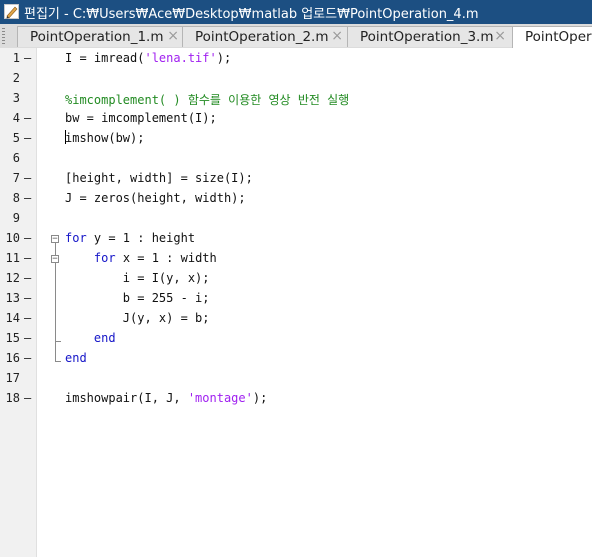 This screenshot has height=557, width=592. What do you see at coordinates (16, 118) in the screenshot?
I see `line-number: 4` at bounding box center [16, 118].